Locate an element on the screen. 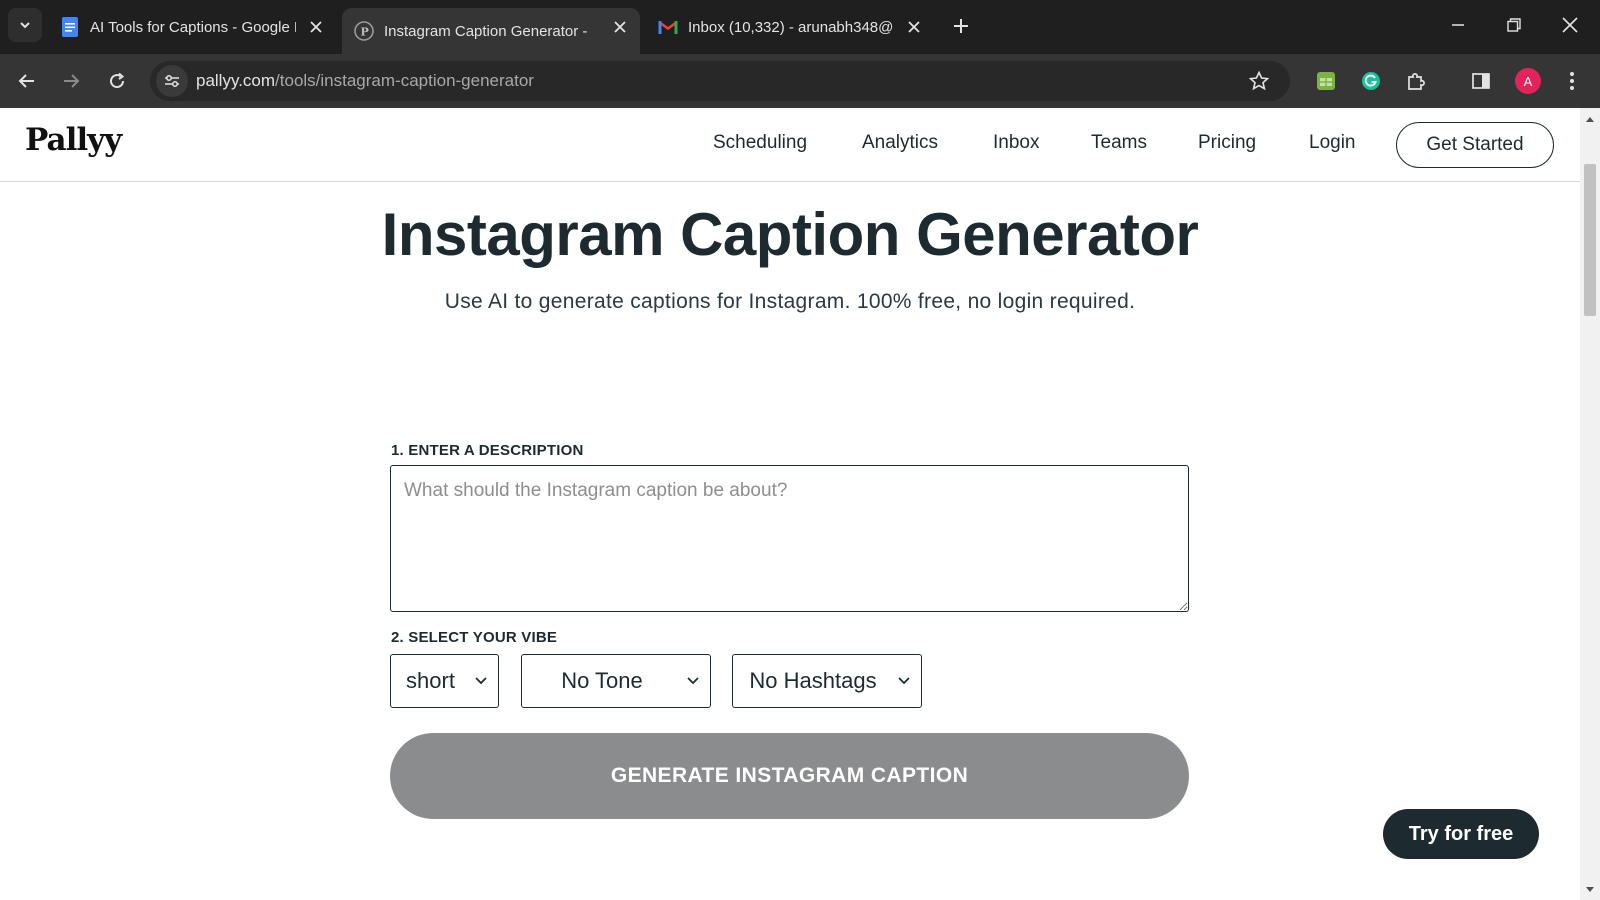 The height and width of the screenshot is (900, 1600). minimize-icon is located at coordinates (1458, 25).